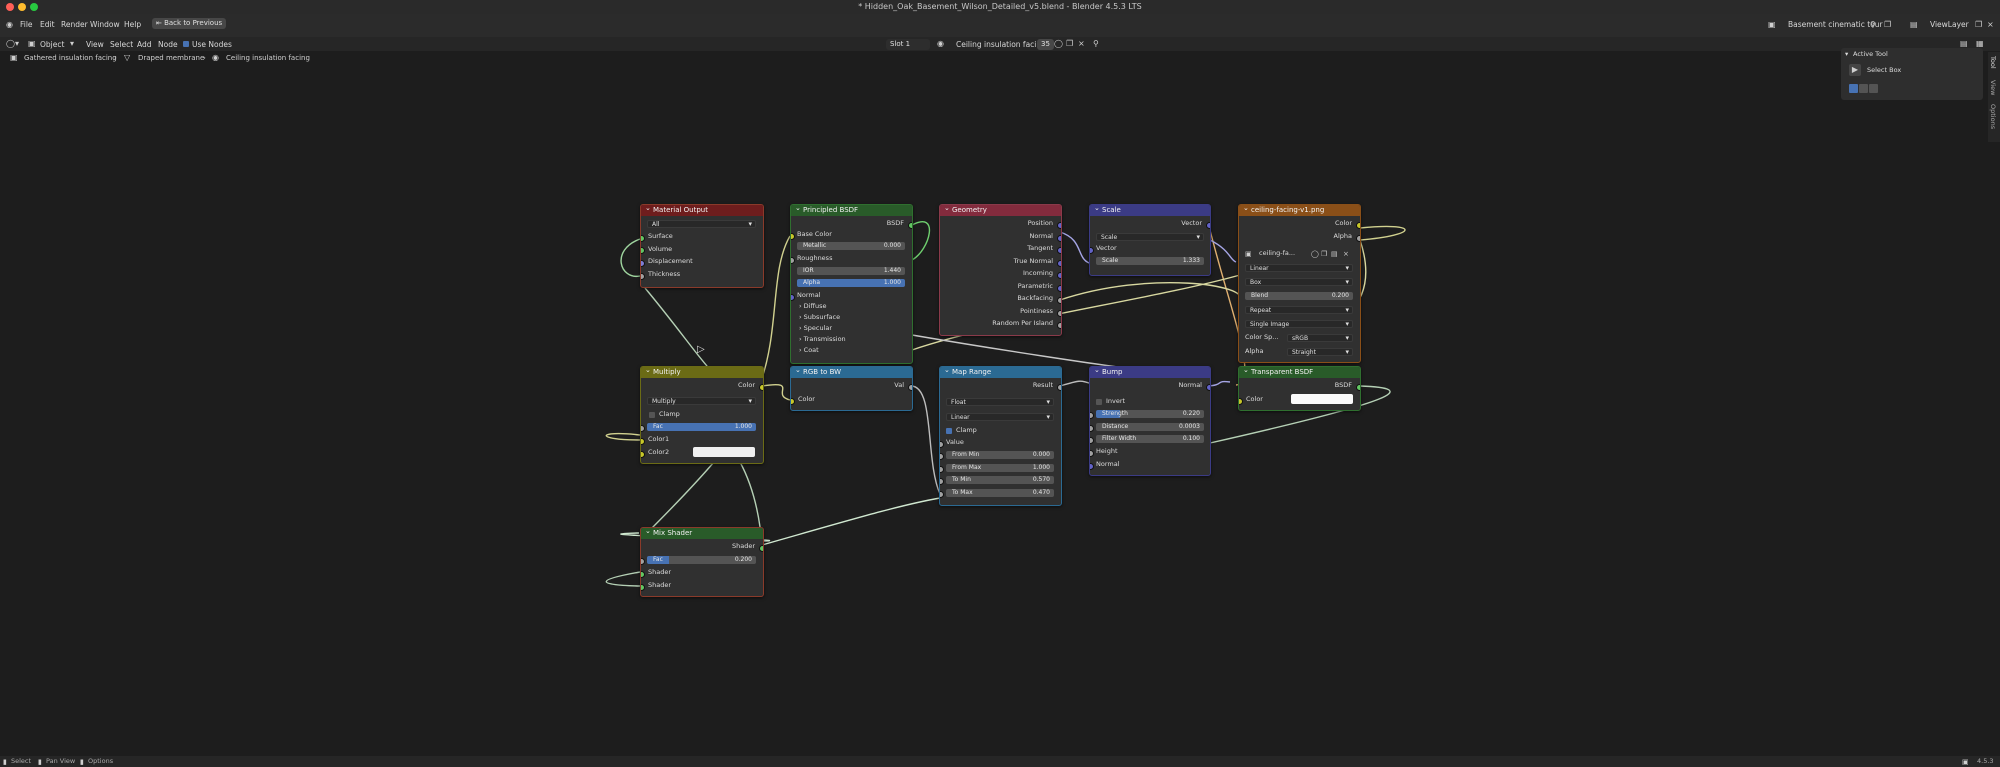 Image resolution: width=2000 pixels, height=767 pixels. I want to click on socket-parametric, so click(1059, 288).